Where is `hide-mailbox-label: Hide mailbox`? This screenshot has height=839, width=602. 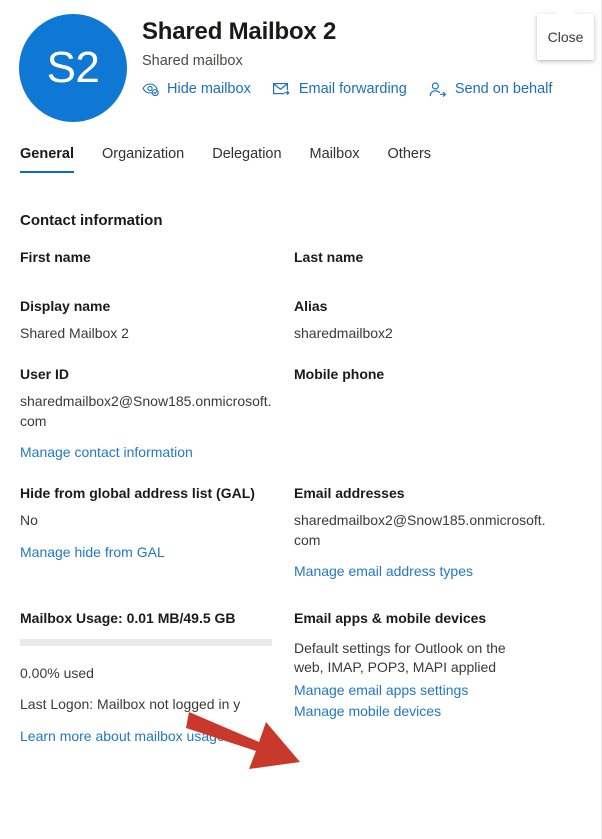
hide-mailbox-label: Hide mailbox is located at coordinates (209, 89).